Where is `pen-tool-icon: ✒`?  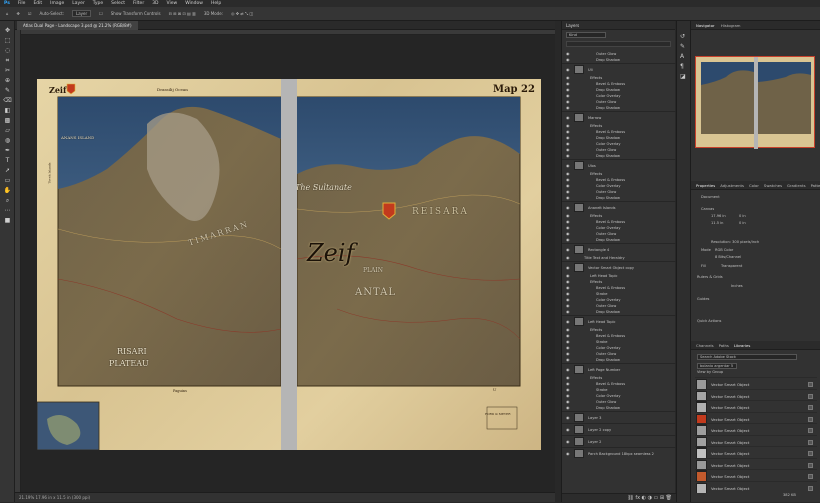 pen-tool-icon: ✒ is located at coordinates (7, 150).